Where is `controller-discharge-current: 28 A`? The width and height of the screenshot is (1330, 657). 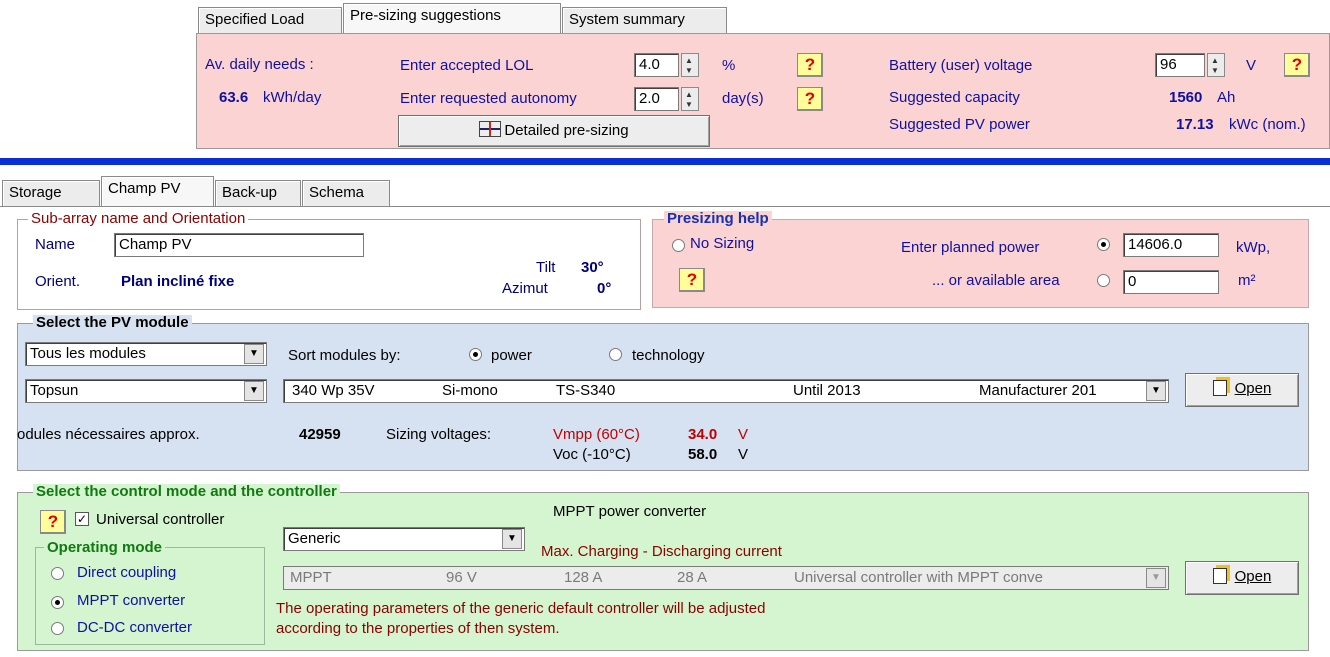
controller-discharge-current: 28 A is located at coordinates (692, 577).